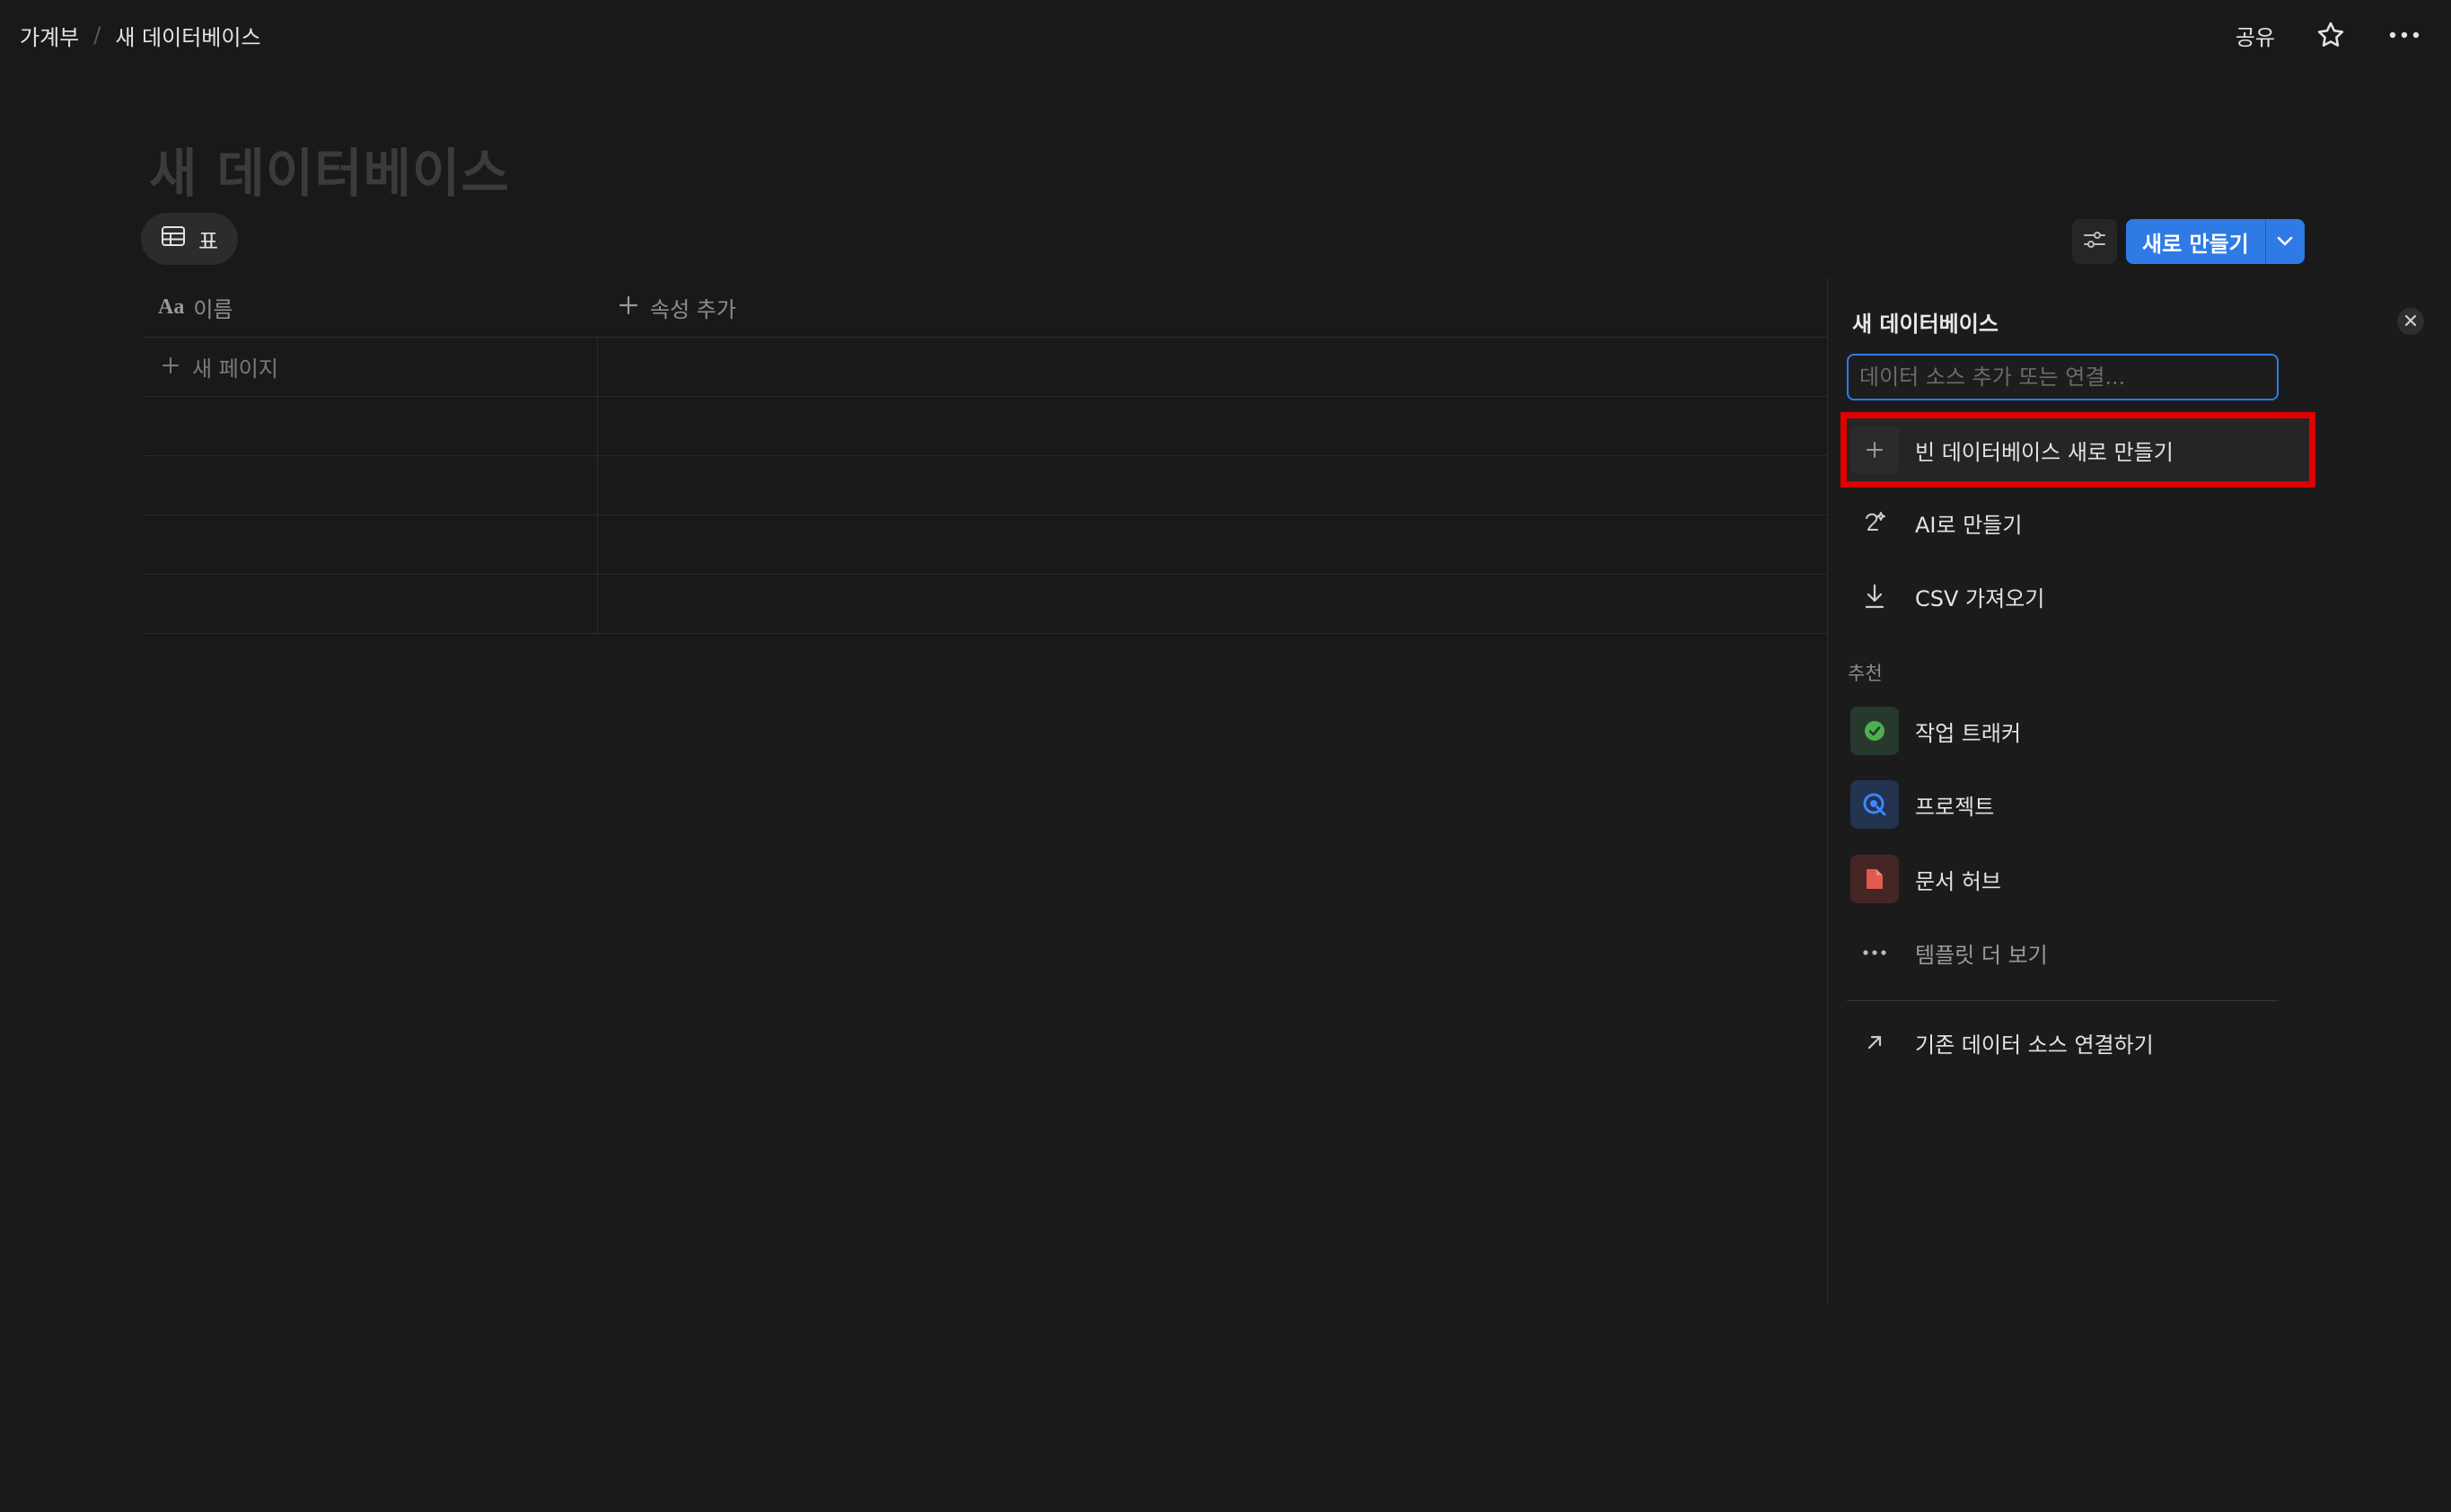  Describe the element at coordinates (1969, 733) in the screenshot. I see `template-label: 작업 트래커` at that location.